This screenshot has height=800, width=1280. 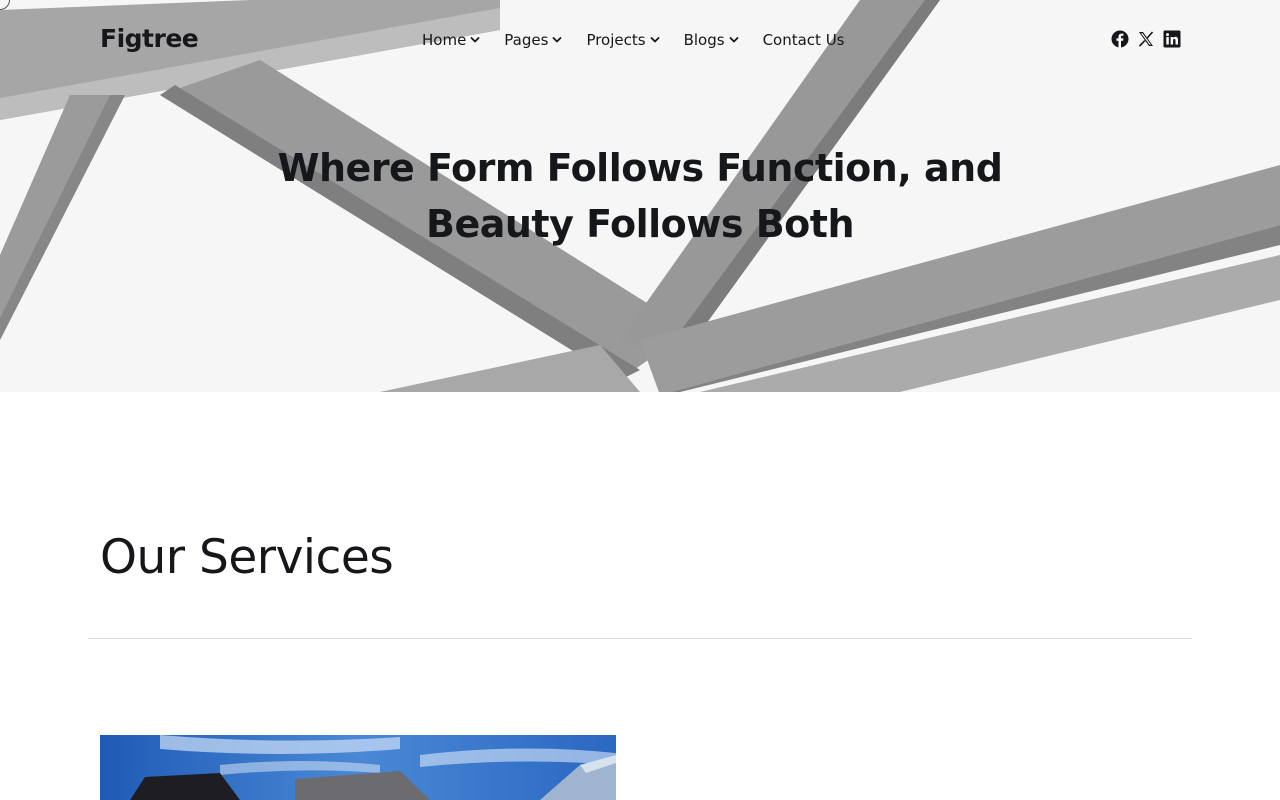 I want to click on social-links, so click(x=1146, y=39).